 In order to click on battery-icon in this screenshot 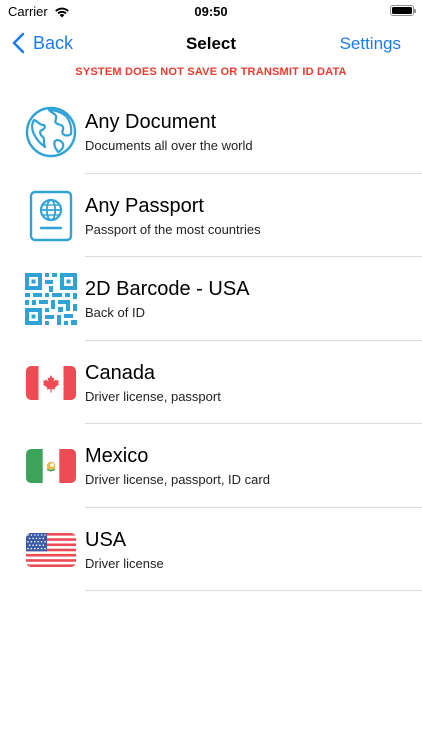, I will do `click(403, 10)`.